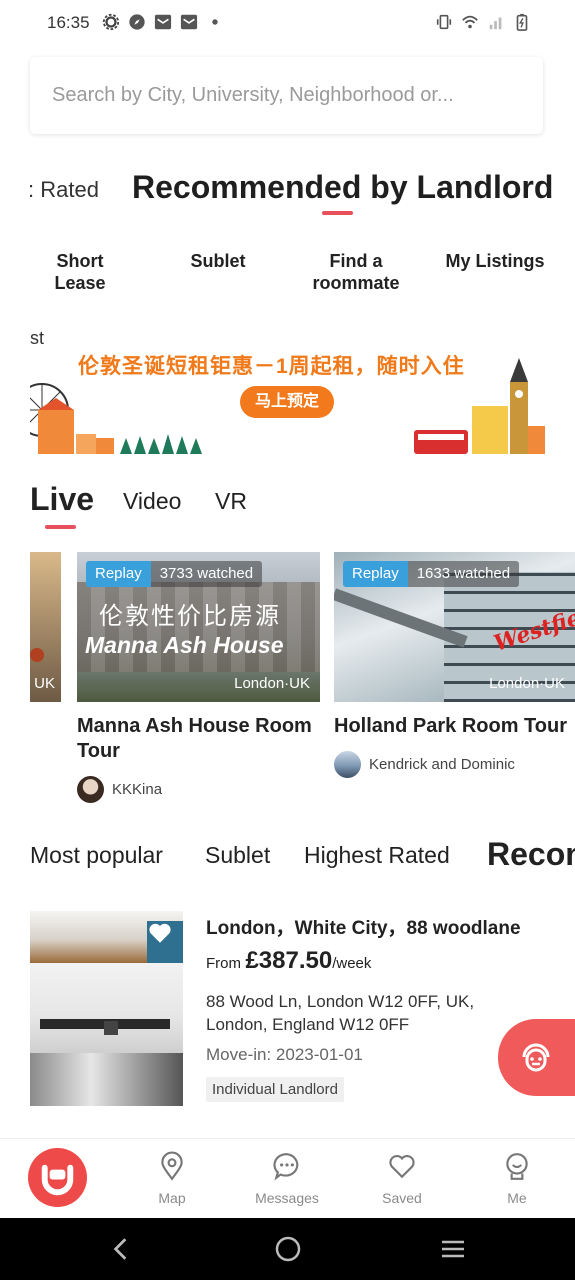 The image size is (575, 1280). What do you see at coordinates (137, 22) in the screenshot?
I see `compass-icon` at bounding box center [137, 22].